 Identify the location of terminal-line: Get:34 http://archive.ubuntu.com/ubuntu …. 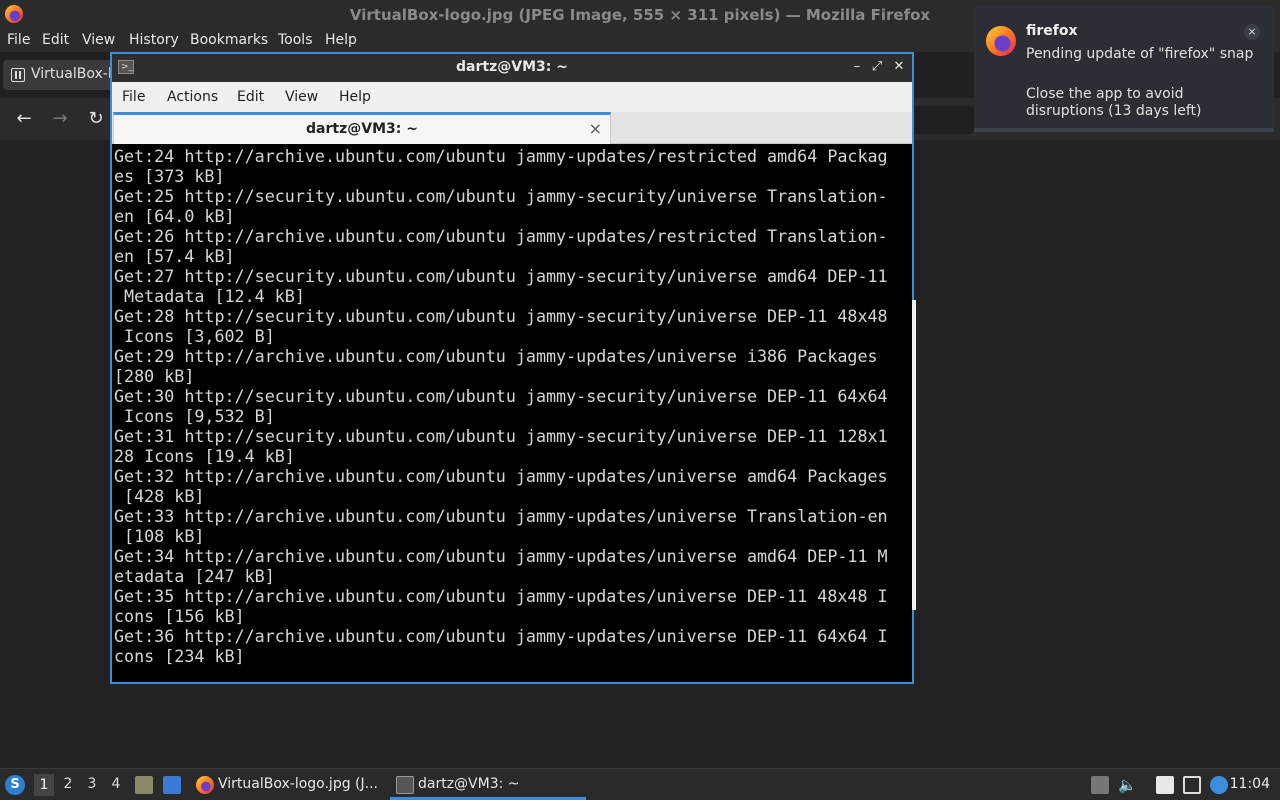
(501, 556).